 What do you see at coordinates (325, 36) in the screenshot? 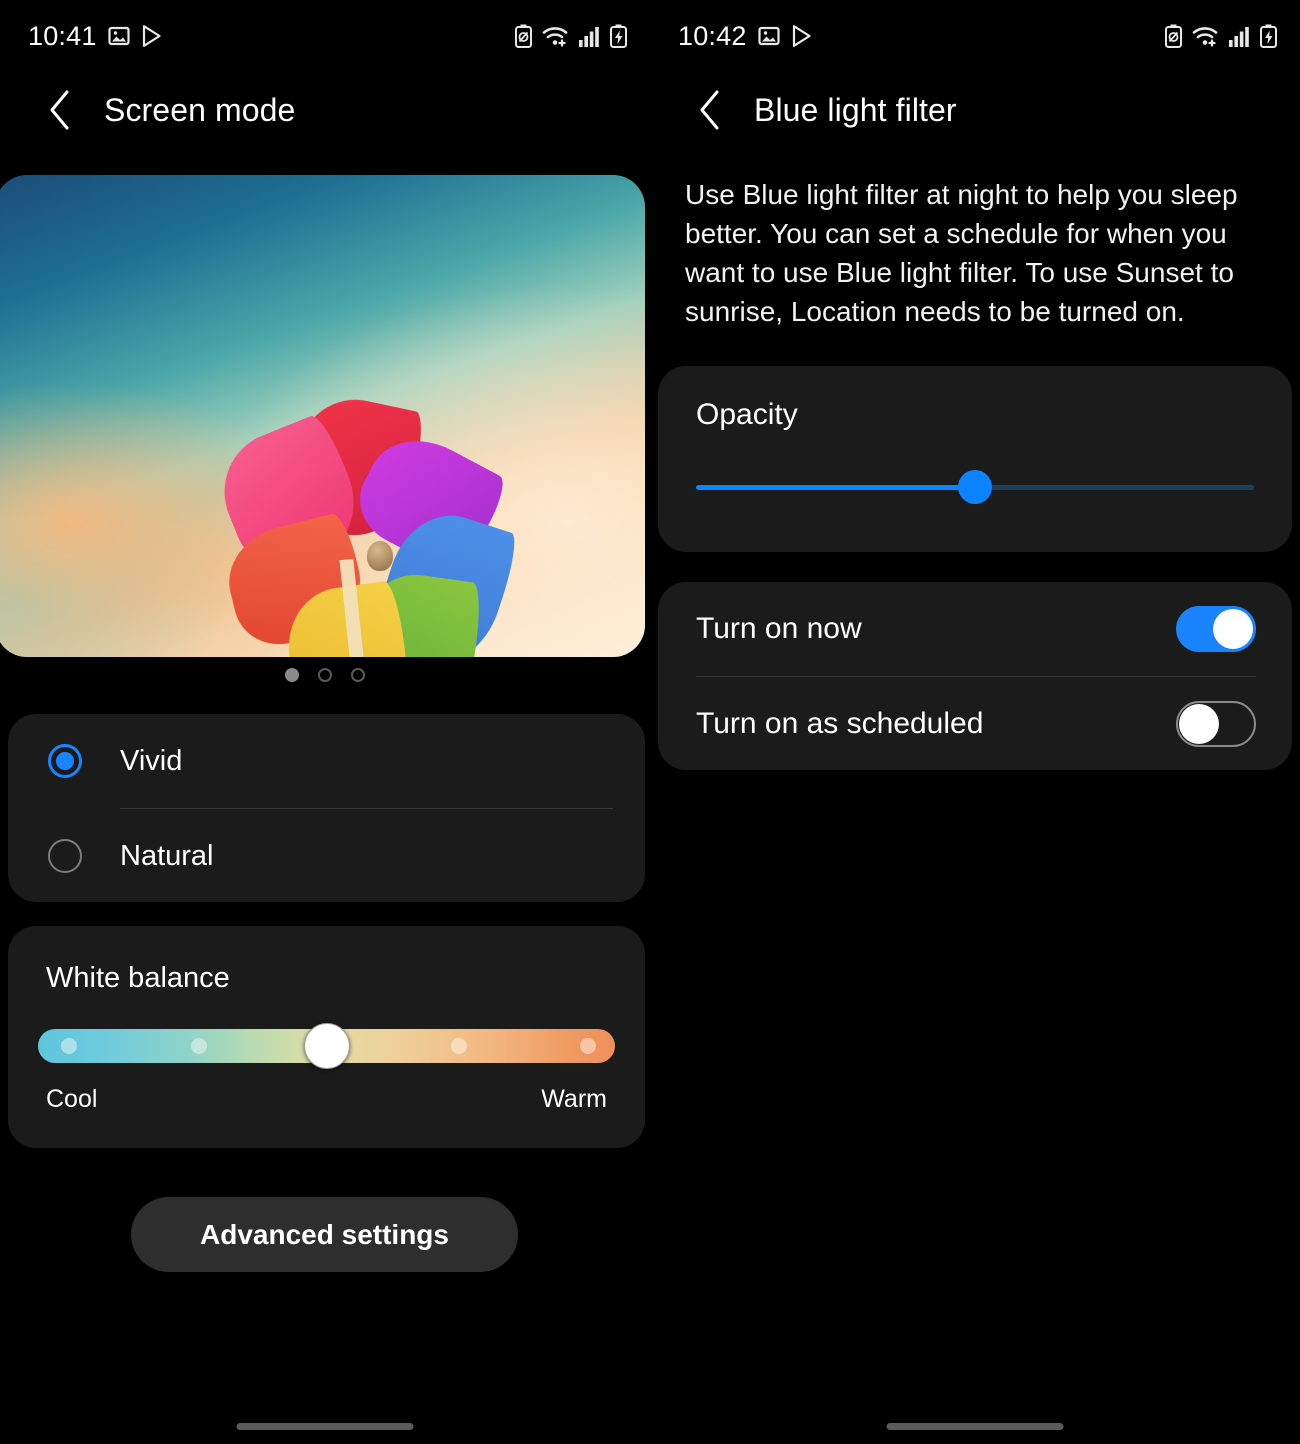
I see `status-bar-left: 10:41` at bounding box center [325, 36].